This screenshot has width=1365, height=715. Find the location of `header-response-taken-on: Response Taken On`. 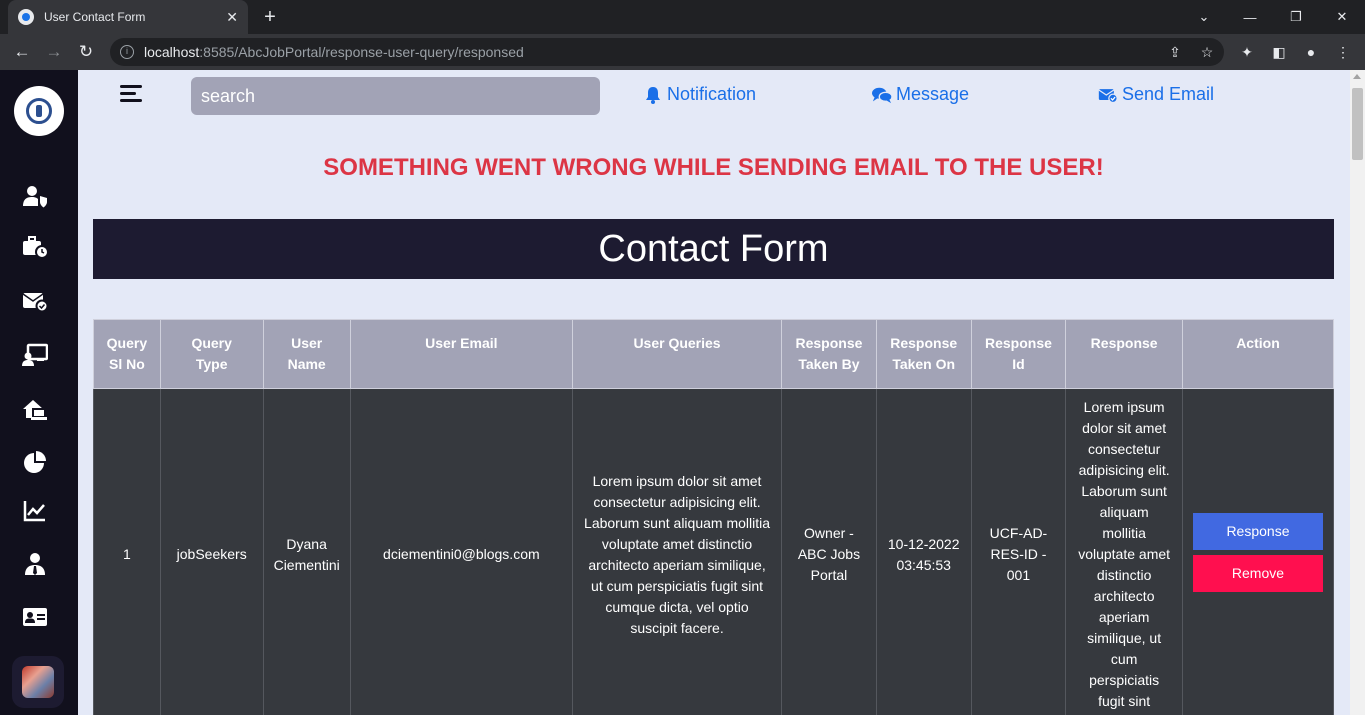

header-response-taken-on: Response Taken On is located at coordinates (923, 354).